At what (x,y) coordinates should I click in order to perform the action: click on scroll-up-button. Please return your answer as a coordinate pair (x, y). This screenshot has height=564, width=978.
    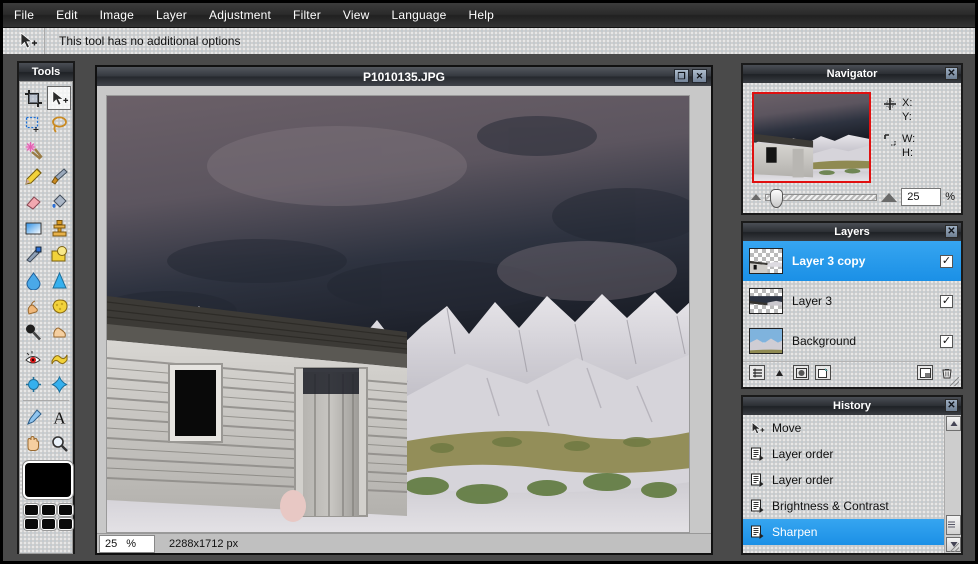
    Looking at the image, I should click on (953, 423).